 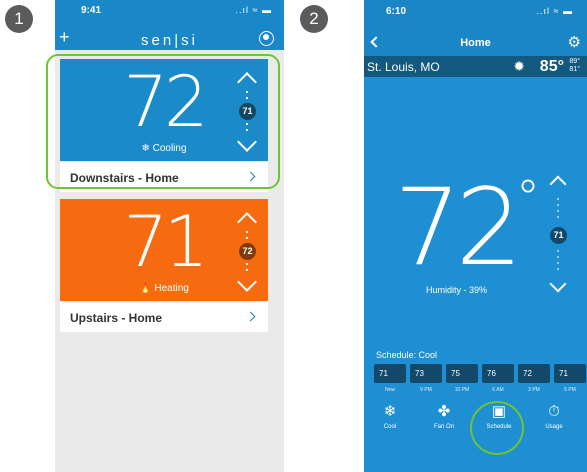 What do you see at coordinates (534, 390) in the screenshot?
I see `schedule-time: 3 PM` at bounding box center [534, 390].